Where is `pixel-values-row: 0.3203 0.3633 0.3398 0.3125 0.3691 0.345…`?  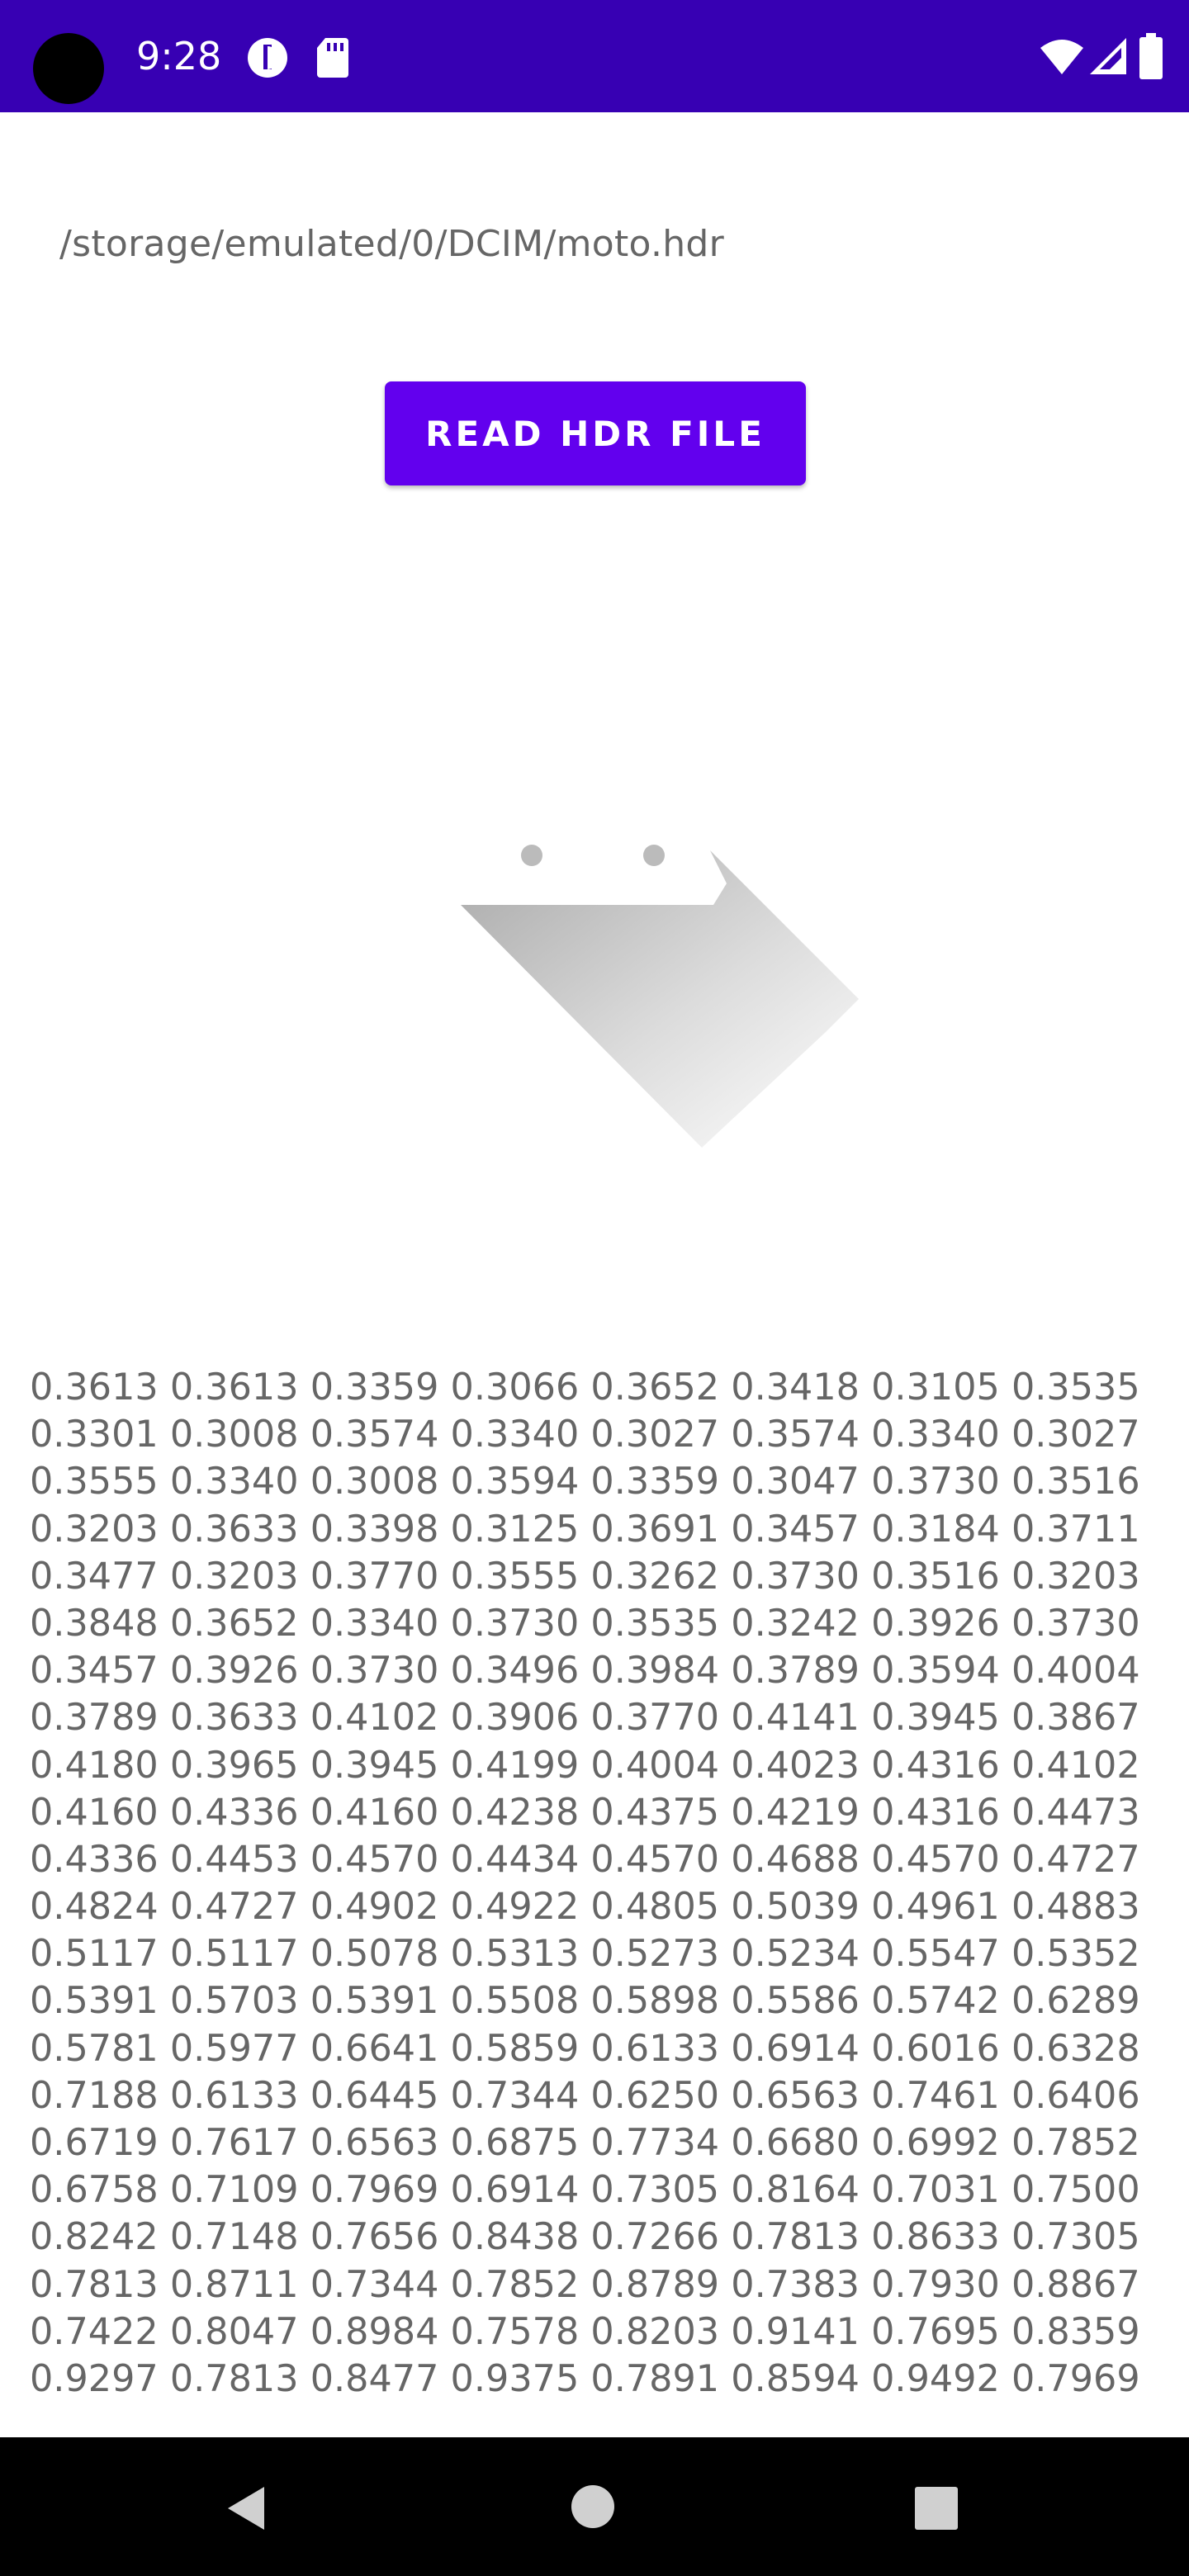
pixel-values-row: 0.3203 0.3633 0.3398 0.3125 0.3691 0.345… is located at coordinates (585, 1529).